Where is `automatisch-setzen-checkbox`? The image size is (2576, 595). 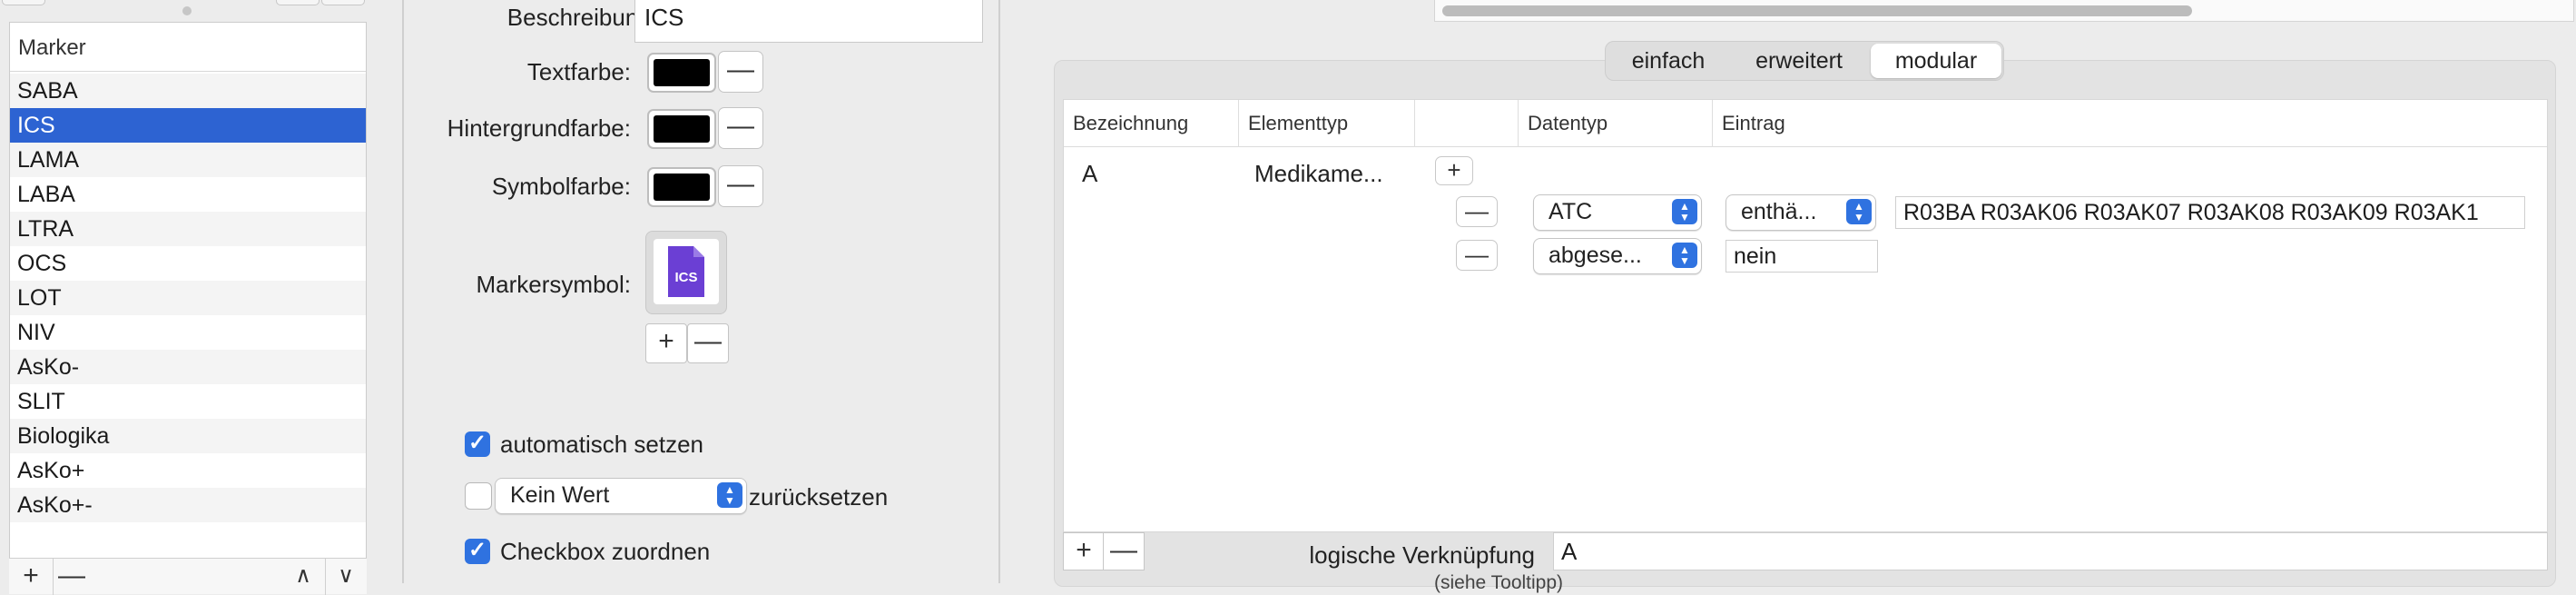
automatisch-setzen-checkbox is located at coordinates (477, 443).